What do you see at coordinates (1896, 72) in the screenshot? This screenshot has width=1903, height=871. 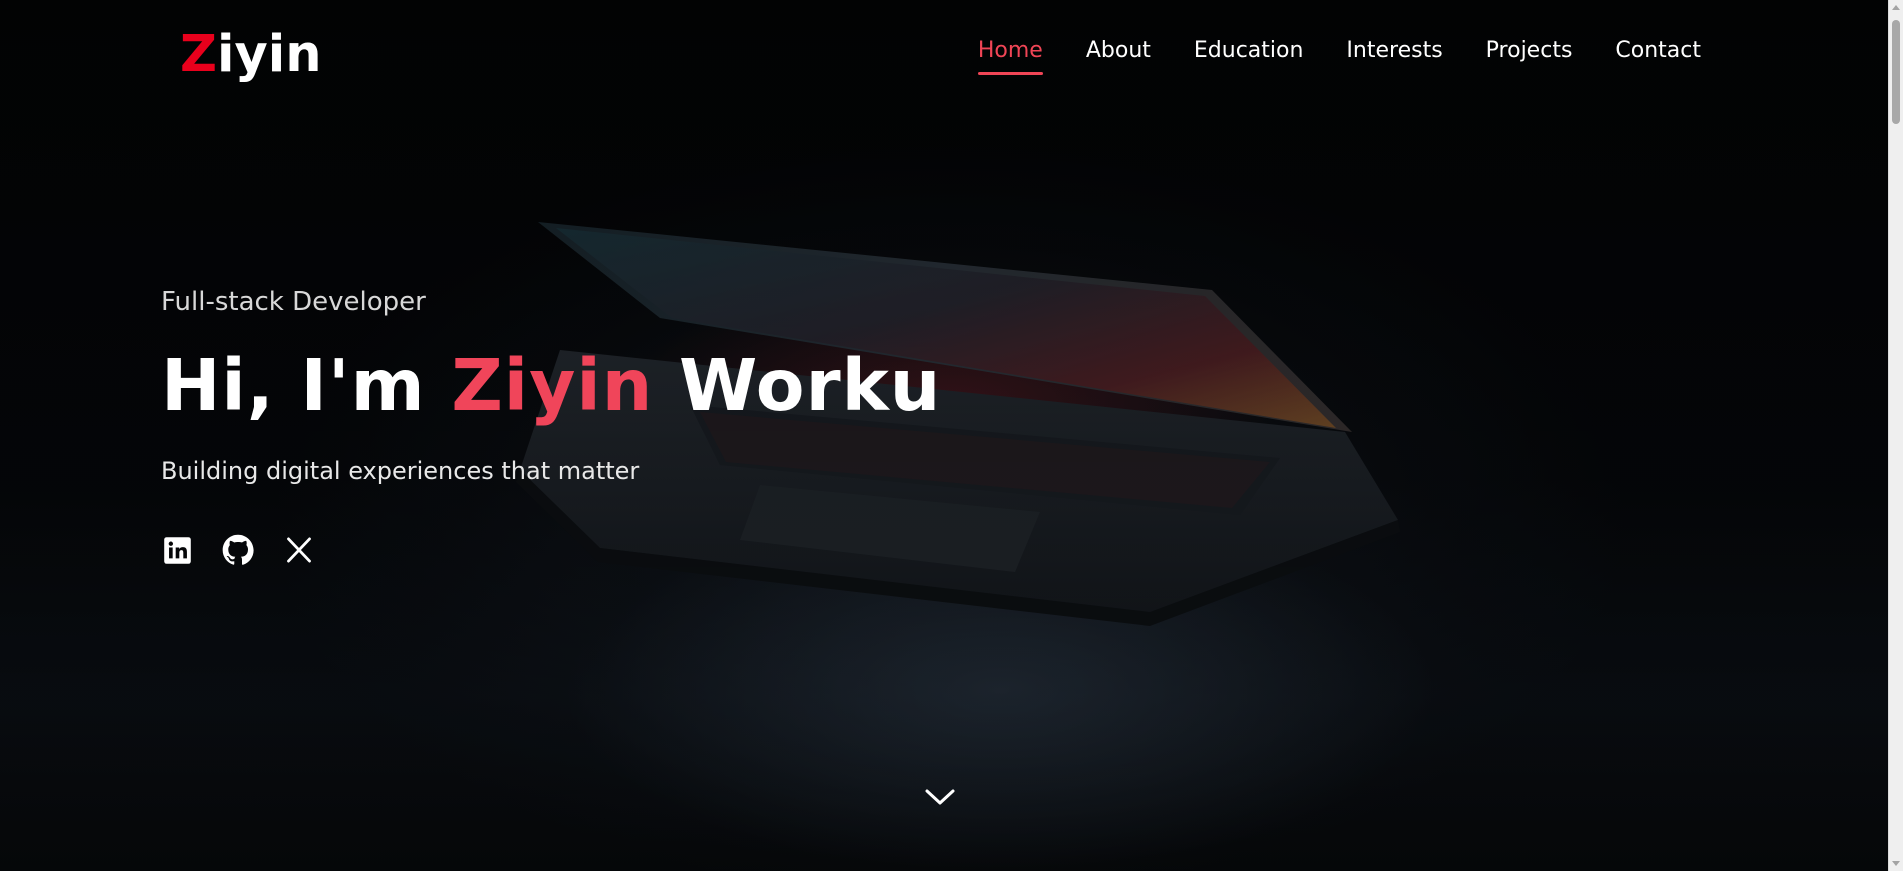 I see `scroll-thumb` at bounding box center [1896, 72].